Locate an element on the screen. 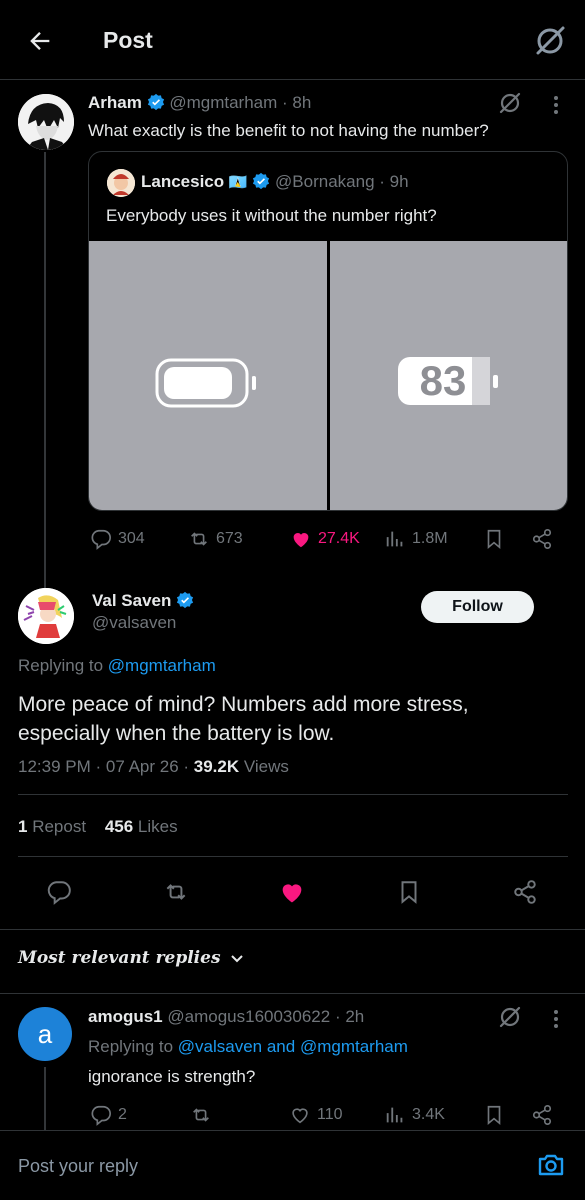 The width and height of the screenshot is (585, 1200). battery-with-number-image: 83 is located at coordinates (448, 375).